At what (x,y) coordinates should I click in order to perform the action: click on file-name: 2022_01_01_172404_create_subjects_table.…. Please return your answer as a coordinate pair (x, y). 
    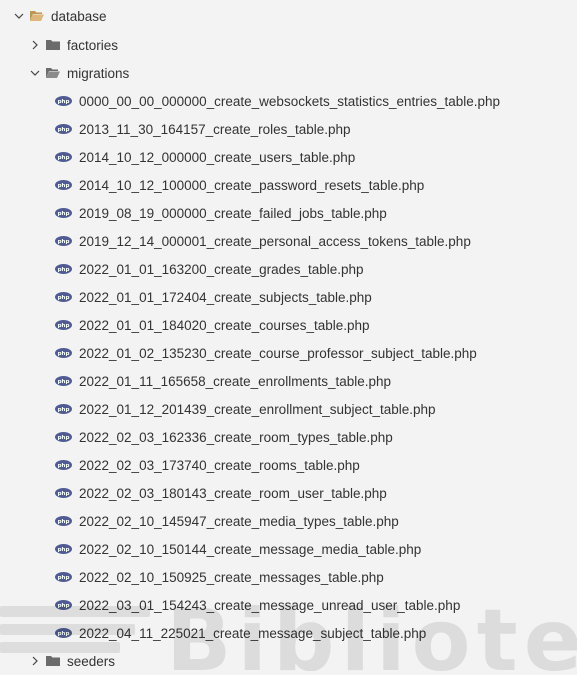
    Looking at the image, I should click on (225, 297).